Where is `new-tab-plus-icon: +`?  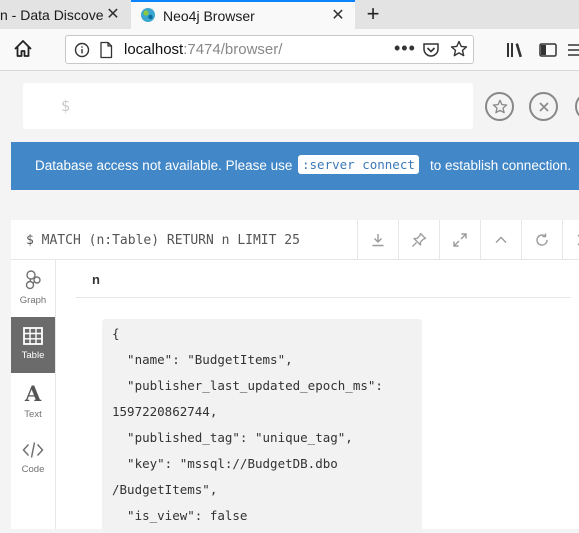 new-tab-plus-icon: + is located at coordinates (373, 13).